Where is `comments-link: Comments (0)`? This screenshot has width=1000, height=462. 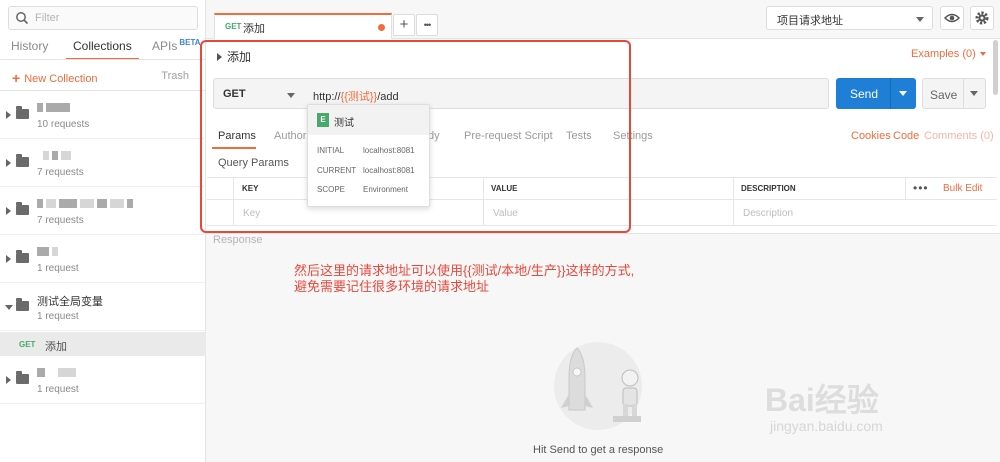 comments-link: Comments (0) is located at coordinates (959, 136).